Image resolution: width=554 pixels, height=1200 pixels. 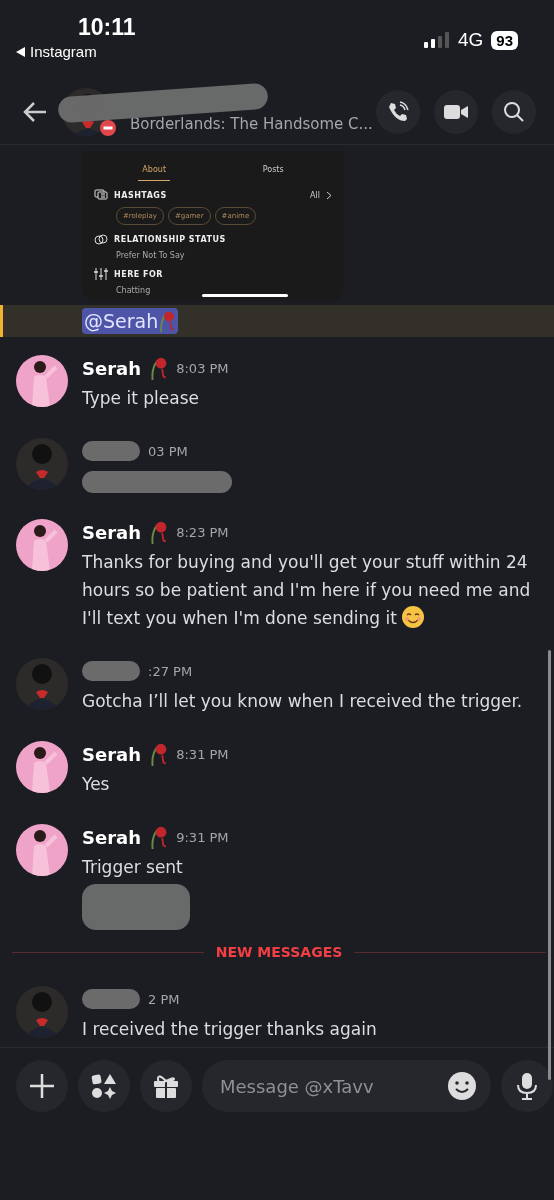 I want to click on add-button, so click(x=42, y=1086).